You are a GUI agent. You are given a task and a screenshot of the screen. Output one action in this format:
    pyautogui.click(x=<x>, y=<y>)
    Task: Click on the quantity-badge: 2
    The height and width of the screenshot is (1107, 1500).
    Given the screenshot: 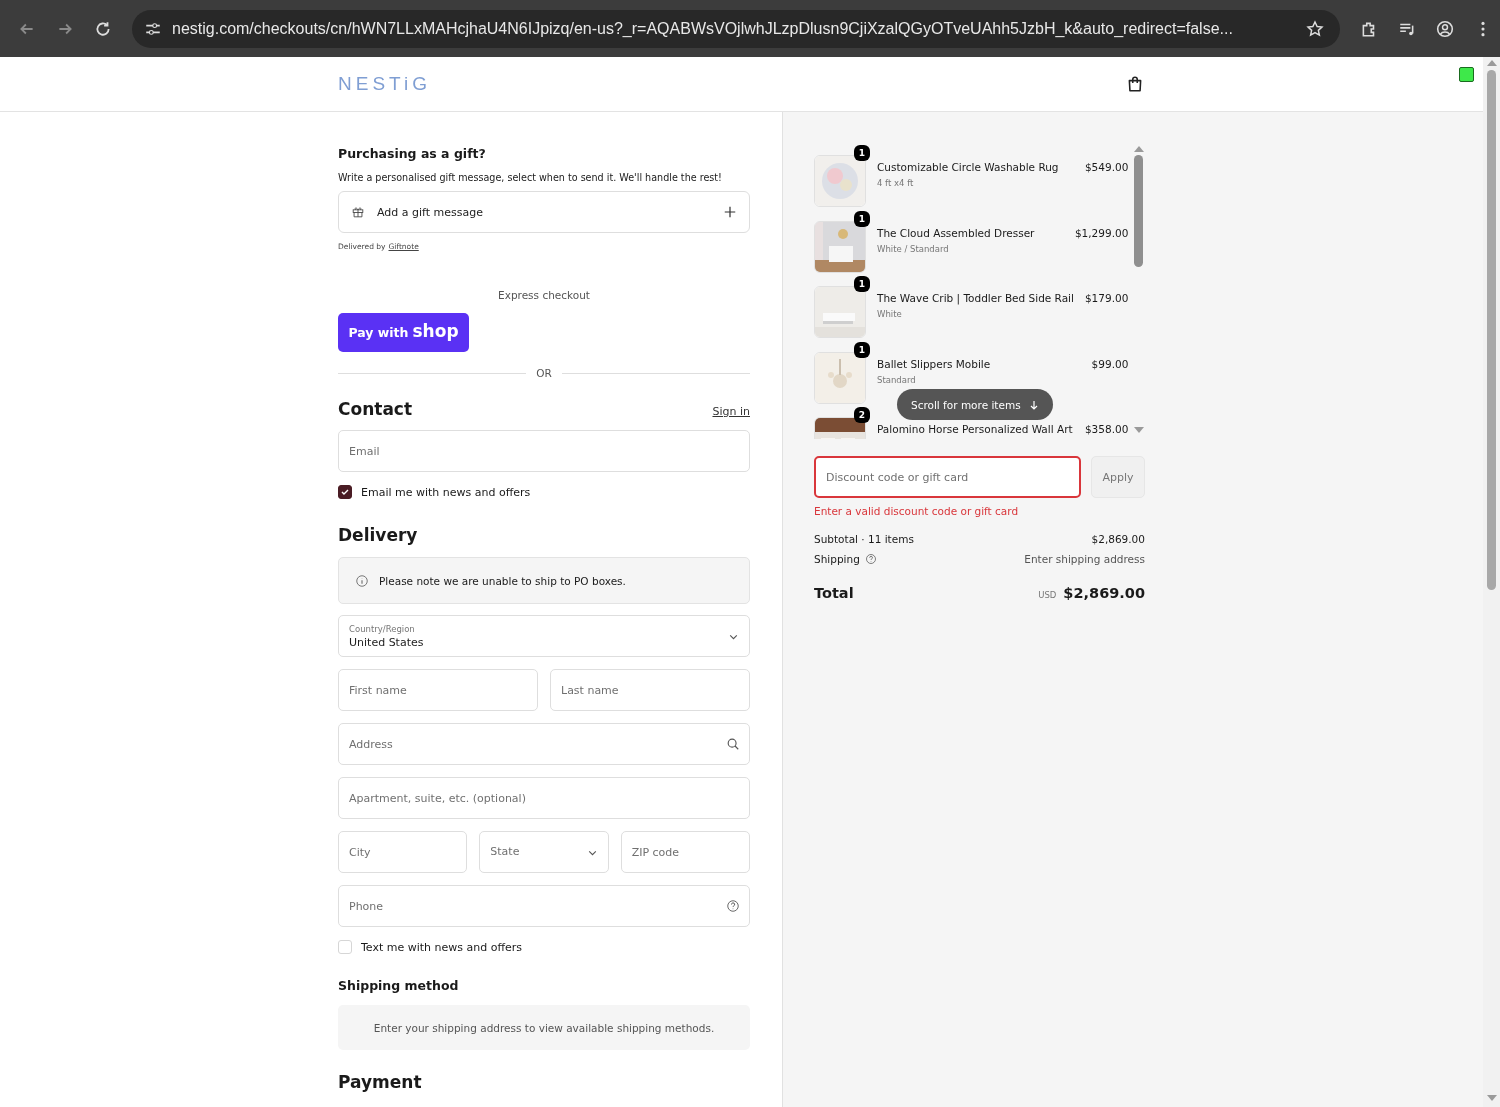 What is the action you would take?
    pyautogui.click(x=862, y=415)
    